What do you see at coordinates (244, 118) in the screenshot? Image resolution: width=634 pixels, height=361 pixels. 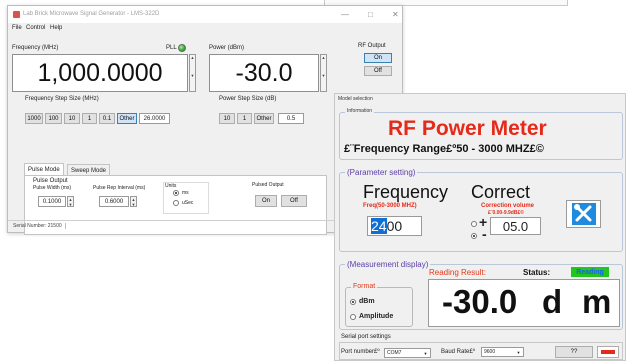 I see `pstep-1-button: 1` at bounding box center [244, 118].